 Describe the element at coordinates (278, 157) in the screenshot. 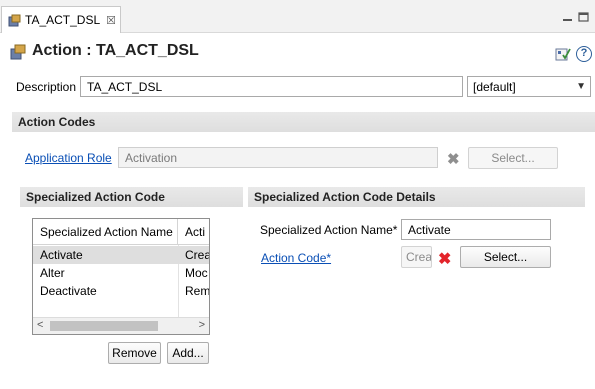

I see `application-role-field: Activation` at that location.